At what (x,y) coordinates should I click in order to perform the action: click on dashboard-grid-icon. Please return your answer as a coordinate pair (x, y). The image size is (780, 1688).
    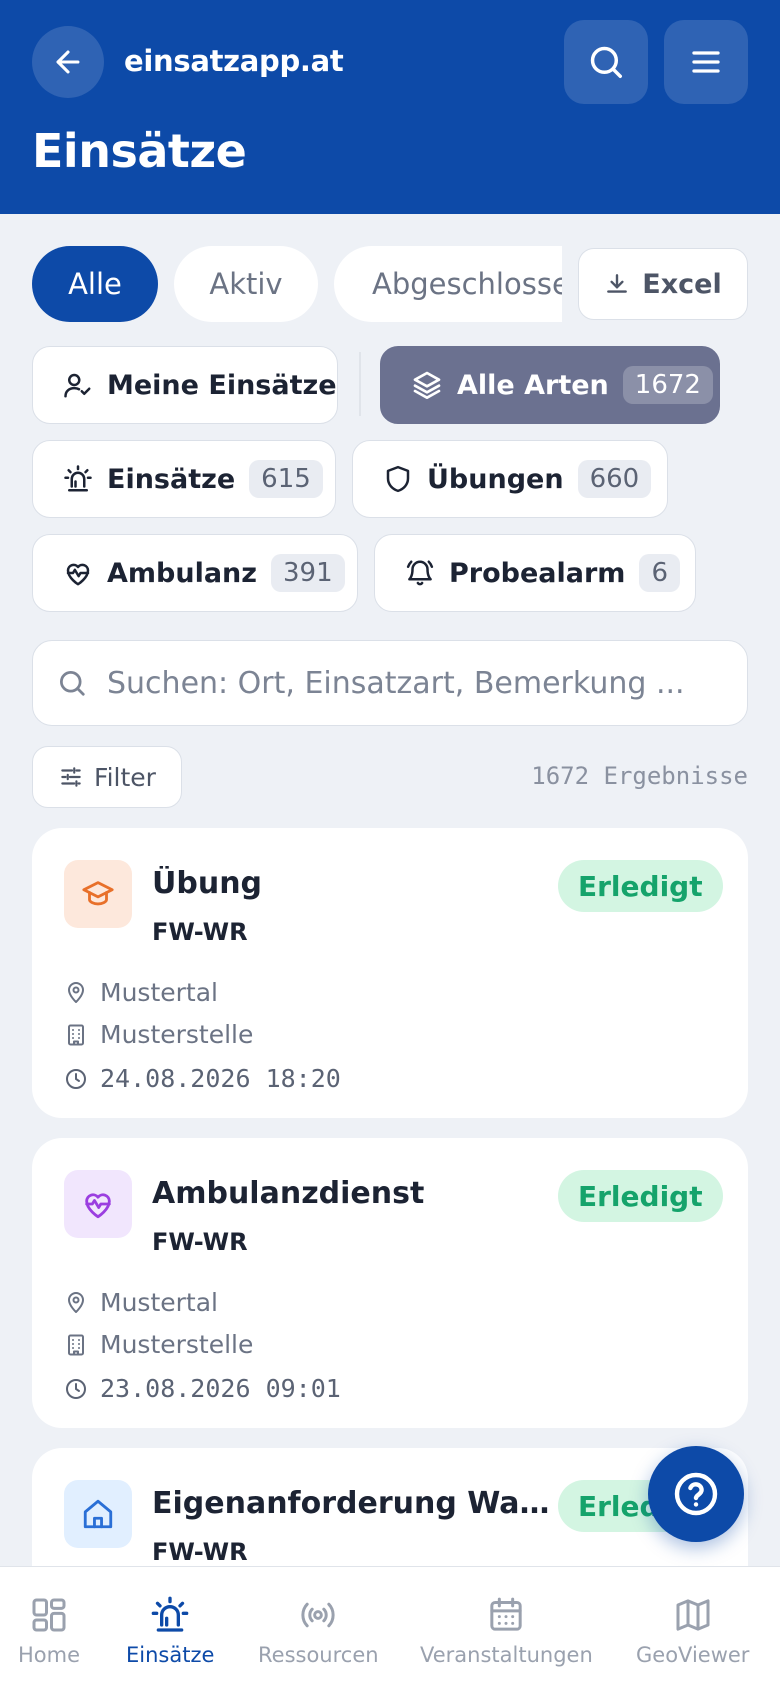
    Looking at the image, I should click on (49, 1615).